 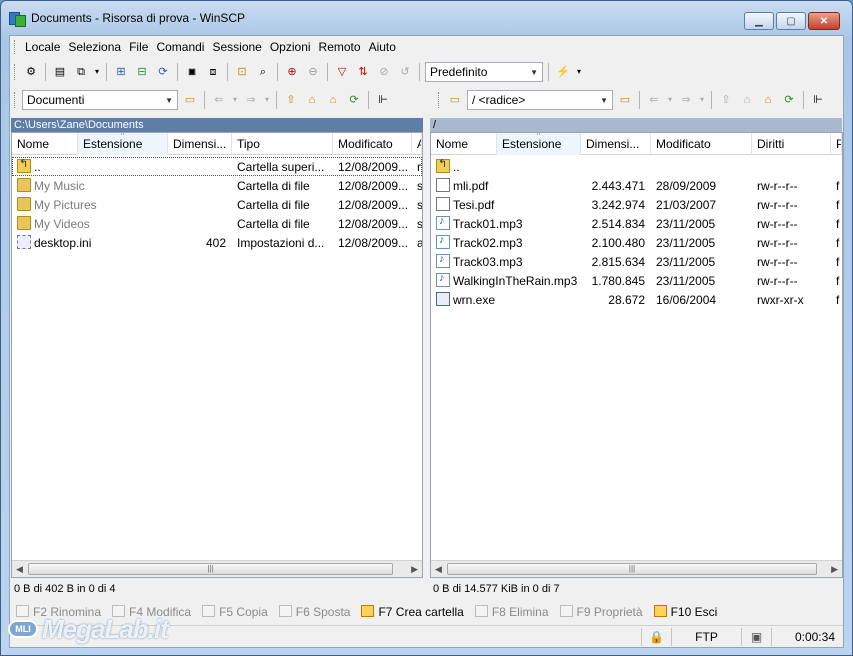 What do you see at coordinates (636, 242) in the screenshot?
I see `table-row: Track02.mp3 2.100.480 23/11/2005 rw-r--r-- f` at bounding box center [636, 242].